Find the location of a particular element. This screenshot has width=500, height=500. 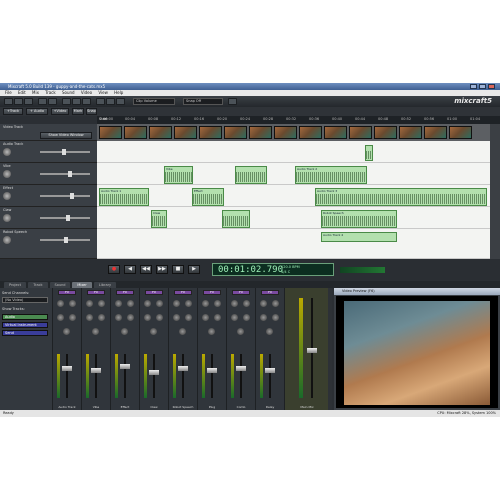

cut-icon is located at coordinates (66, 101).